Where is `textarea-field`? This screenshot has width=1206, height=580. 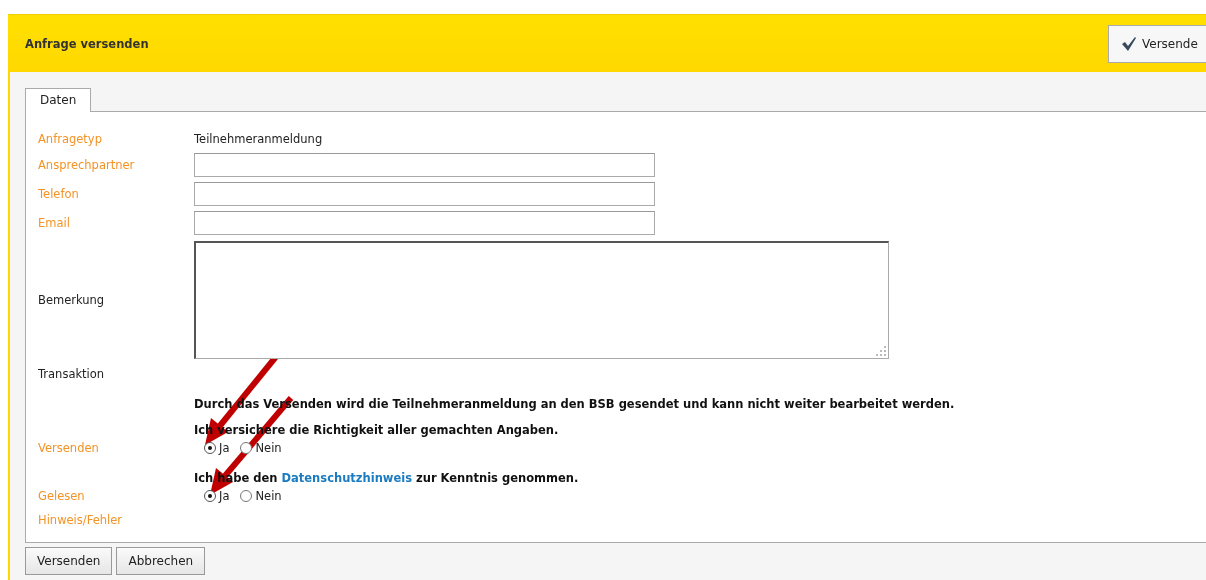 textarea-field is located at coordinates (541, 300).